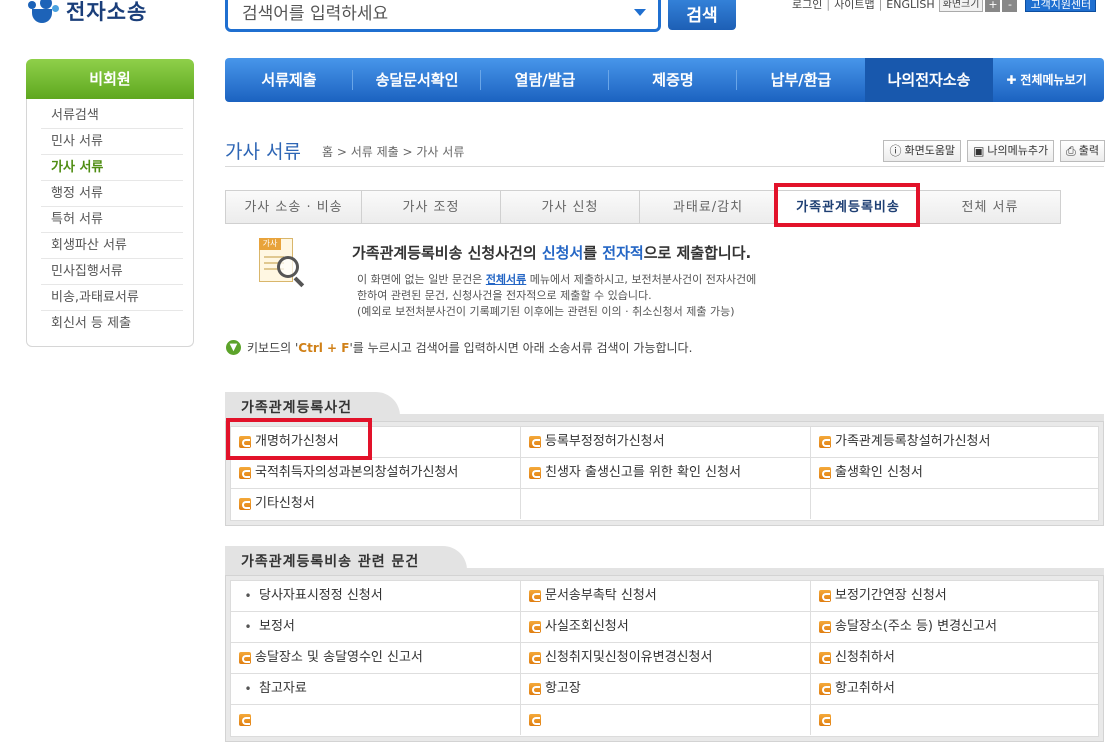 The width and height of the screenshot is (1115, 742). What do you see at coordinates (1048, 80) in the screenshot?
I see `all-menu-button: ✚ 전체메뉴보기` at bounding box center [1048, 80].